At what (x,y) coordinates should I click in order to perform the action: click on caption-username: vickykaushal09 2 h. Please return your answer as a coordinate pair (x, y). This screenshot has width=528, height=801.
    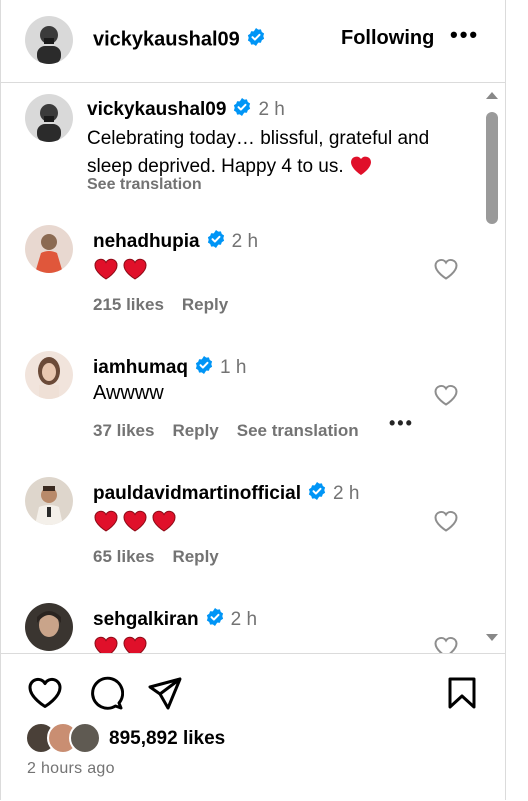
    Looking at the image, I should click on (186, 110).